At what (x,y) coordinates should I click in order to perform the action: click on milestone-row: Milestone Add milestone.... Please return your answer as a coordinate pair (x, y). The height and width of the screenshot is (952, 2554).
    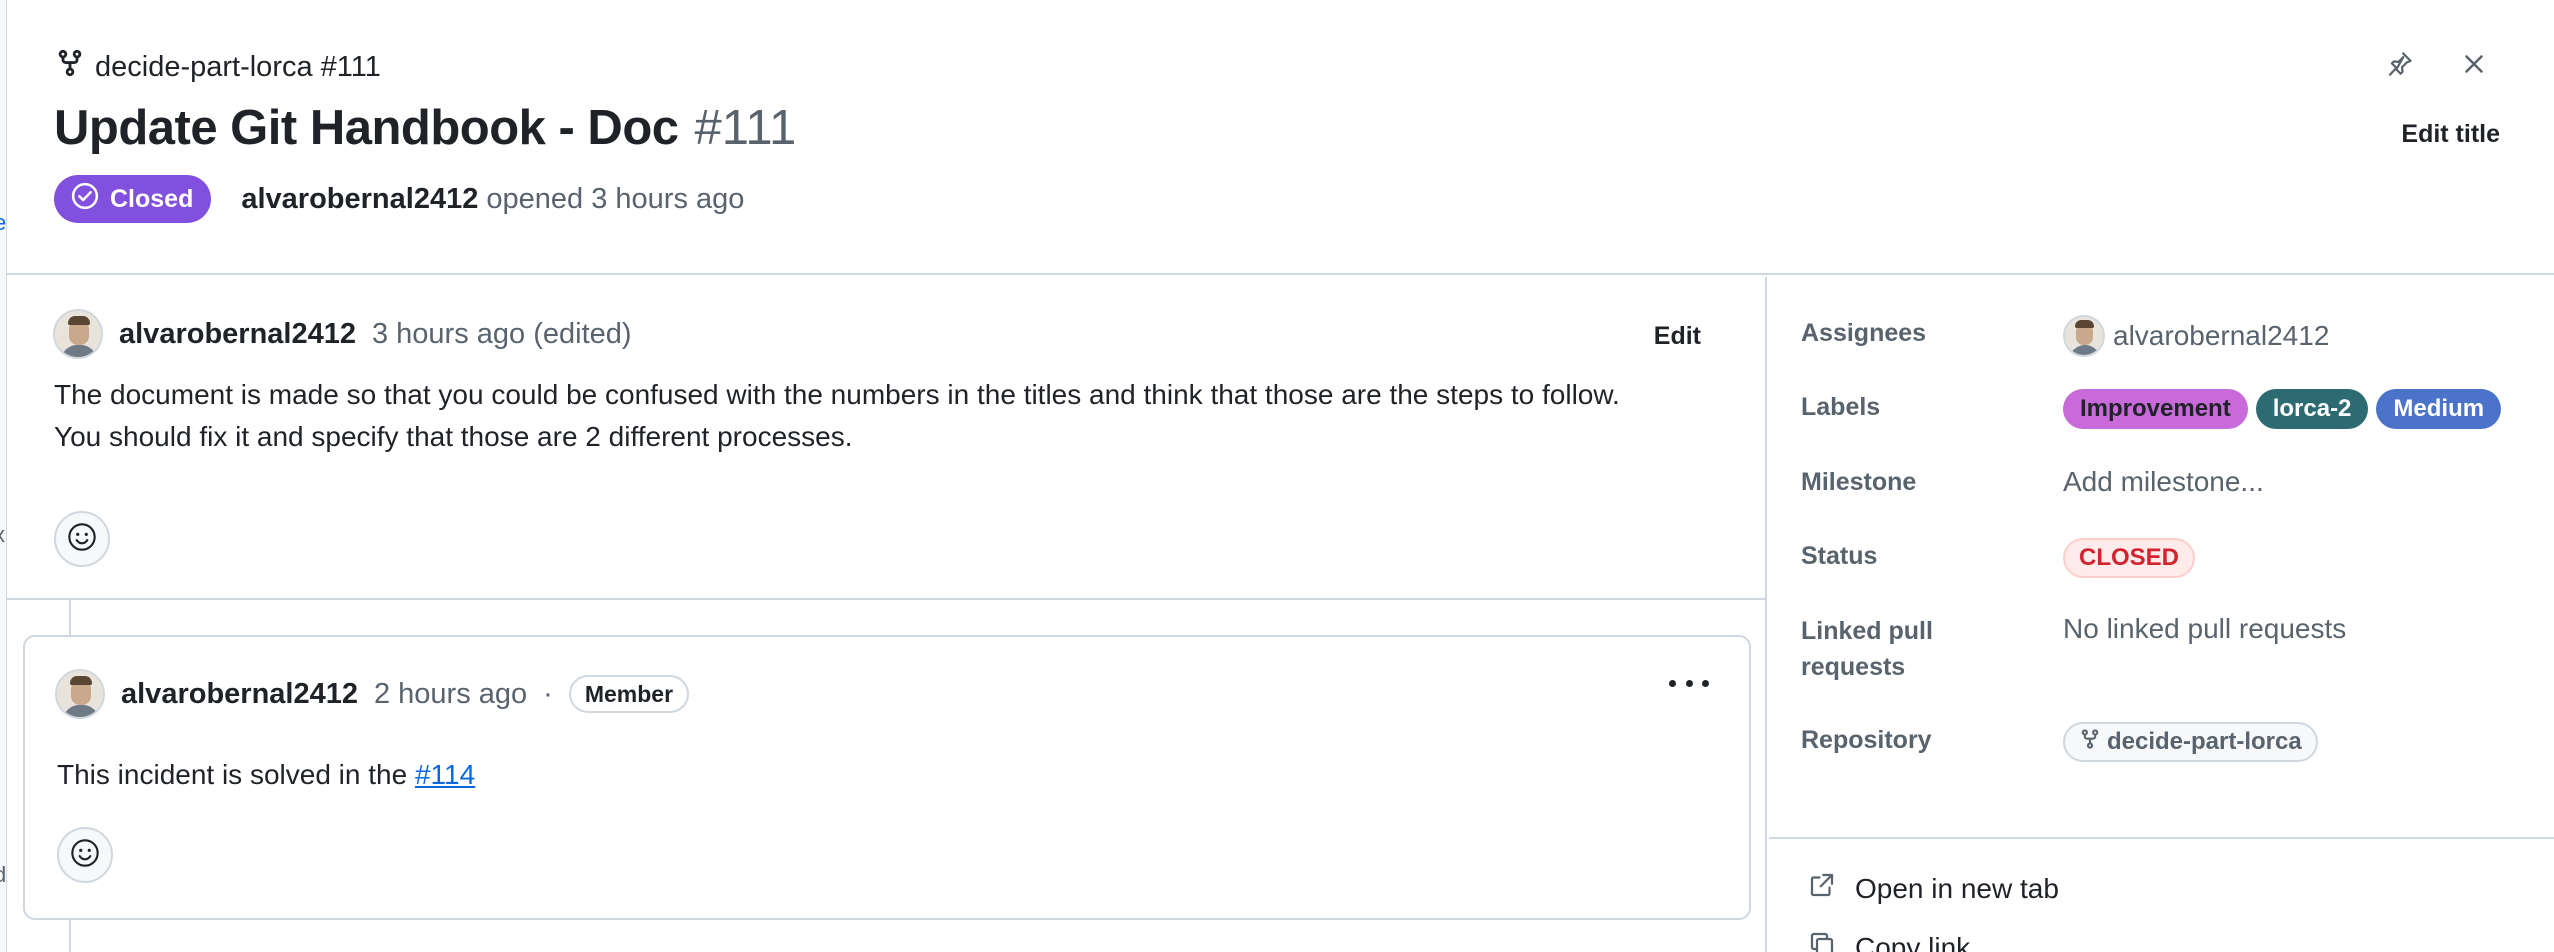
    Looking at the image, I should click on (2032, 482).